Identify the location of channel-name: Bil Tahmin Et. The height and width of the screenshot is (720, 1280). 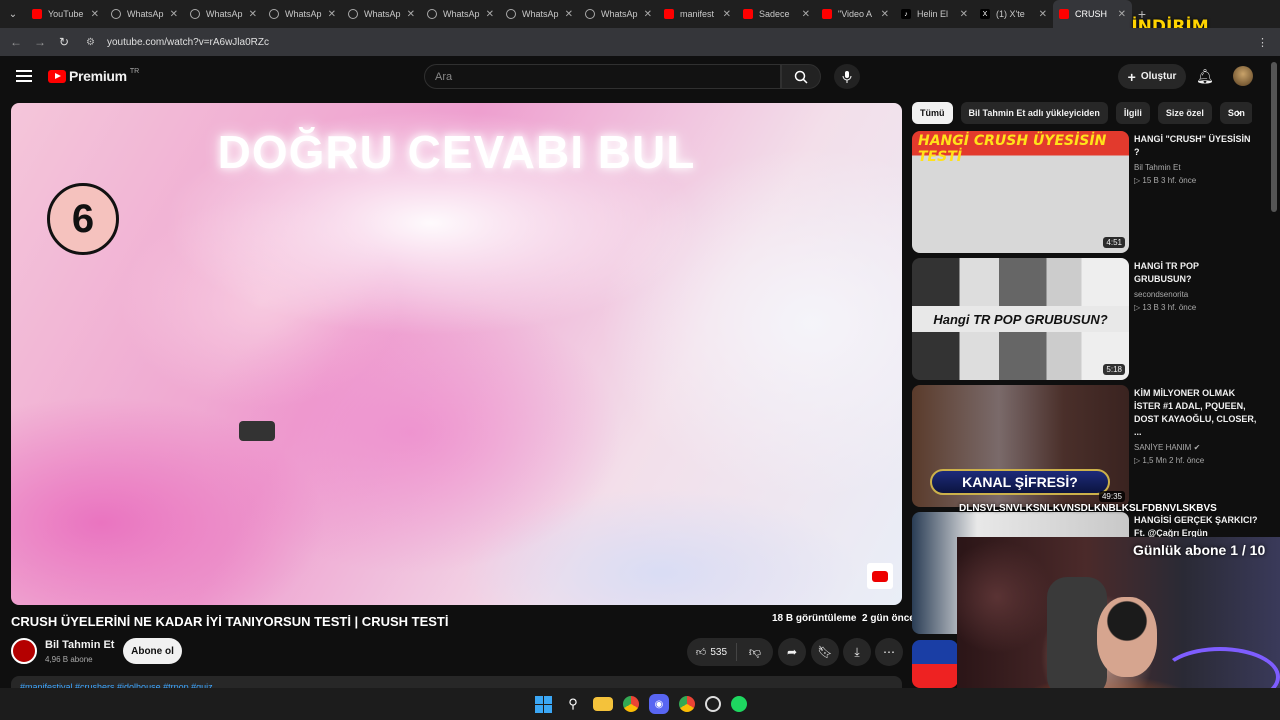
(79, 645).